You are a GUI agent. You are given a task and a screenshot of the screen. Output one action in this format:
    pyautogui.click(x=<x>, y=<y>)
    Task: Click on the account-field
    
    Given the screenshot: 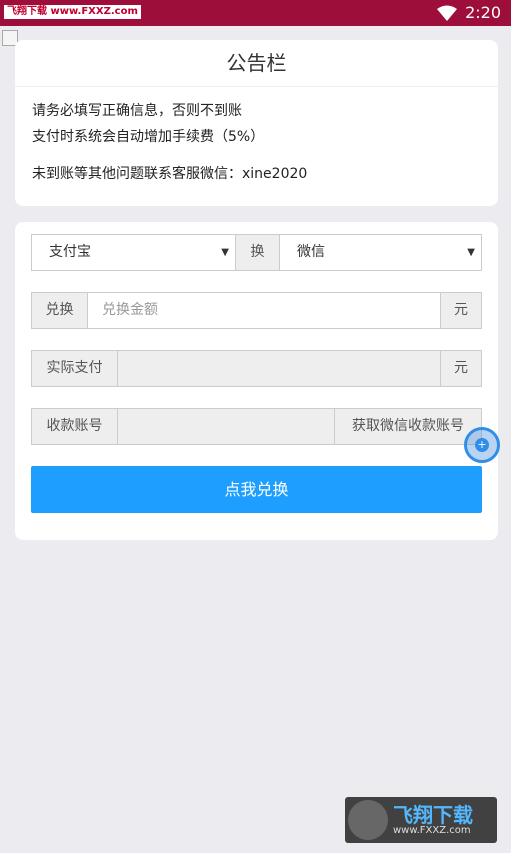 What is the action you would take?
    pyautogui.click(x=226, y=426)
    